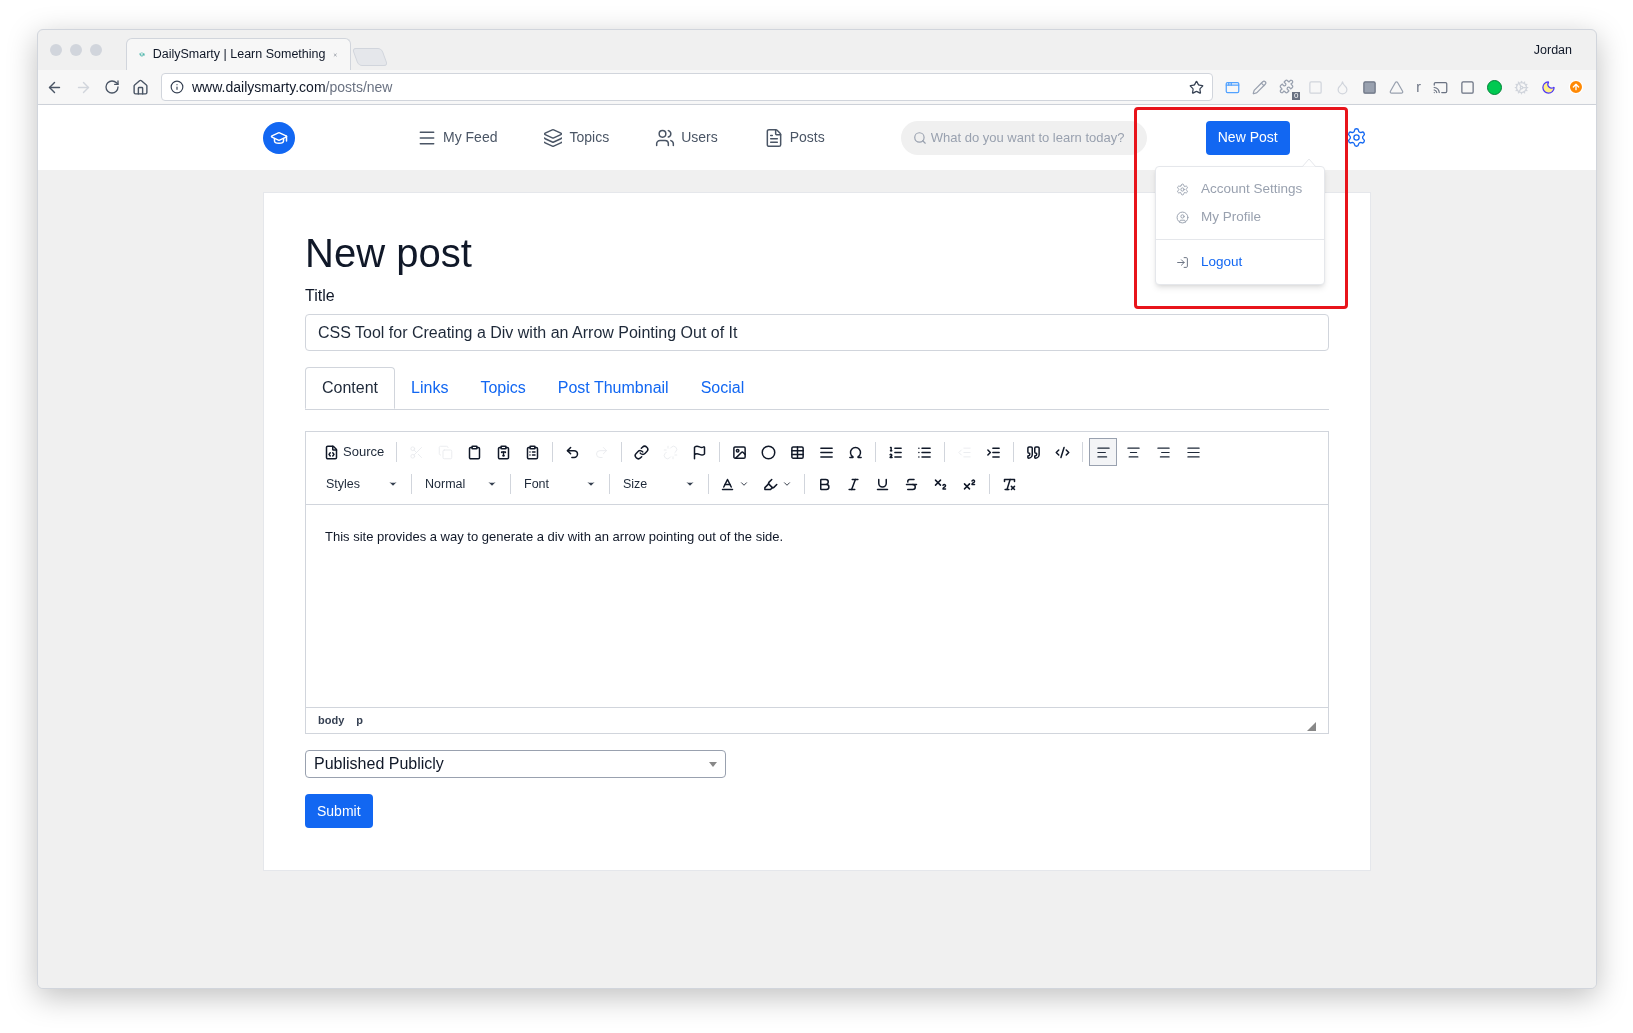  What do you see at coordinates (560, 484) in the screenshot?
I see `format-dropdown: Font` at bounding box center [560, 484].